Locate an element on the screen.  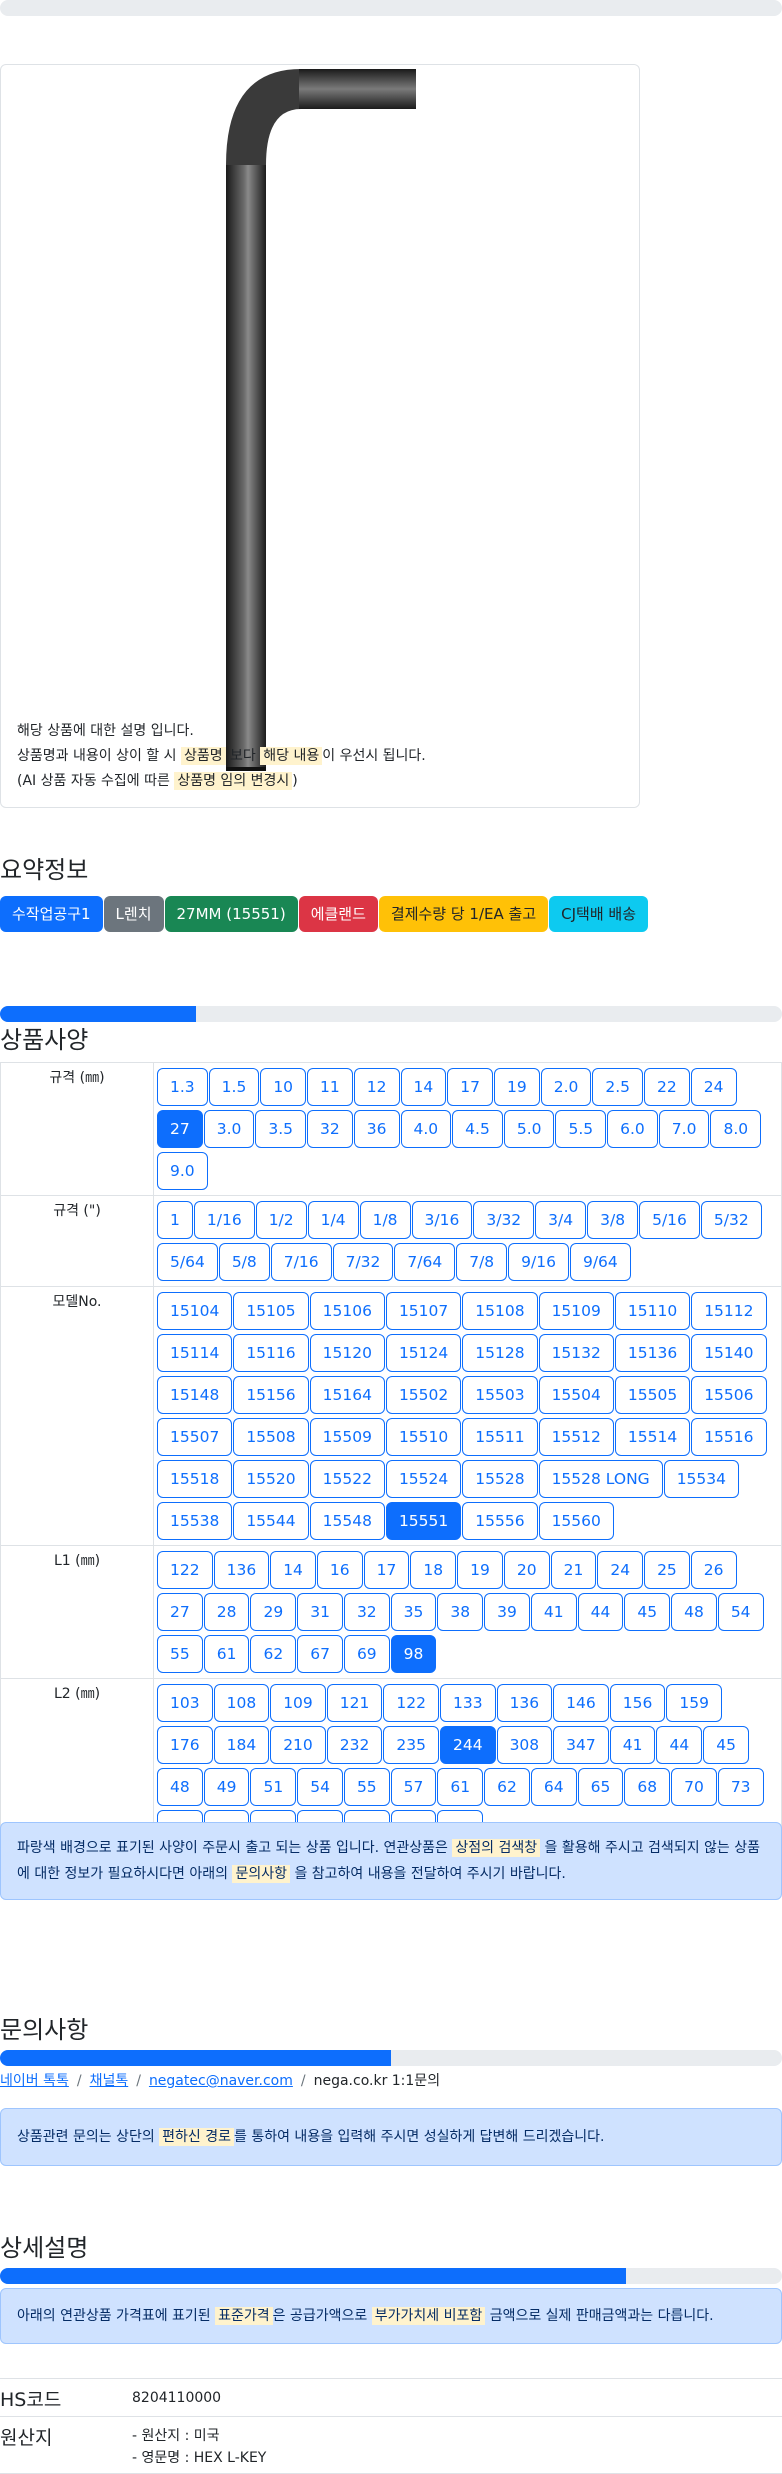
spec-option: 15560 is located at coordinates (576, 1521).